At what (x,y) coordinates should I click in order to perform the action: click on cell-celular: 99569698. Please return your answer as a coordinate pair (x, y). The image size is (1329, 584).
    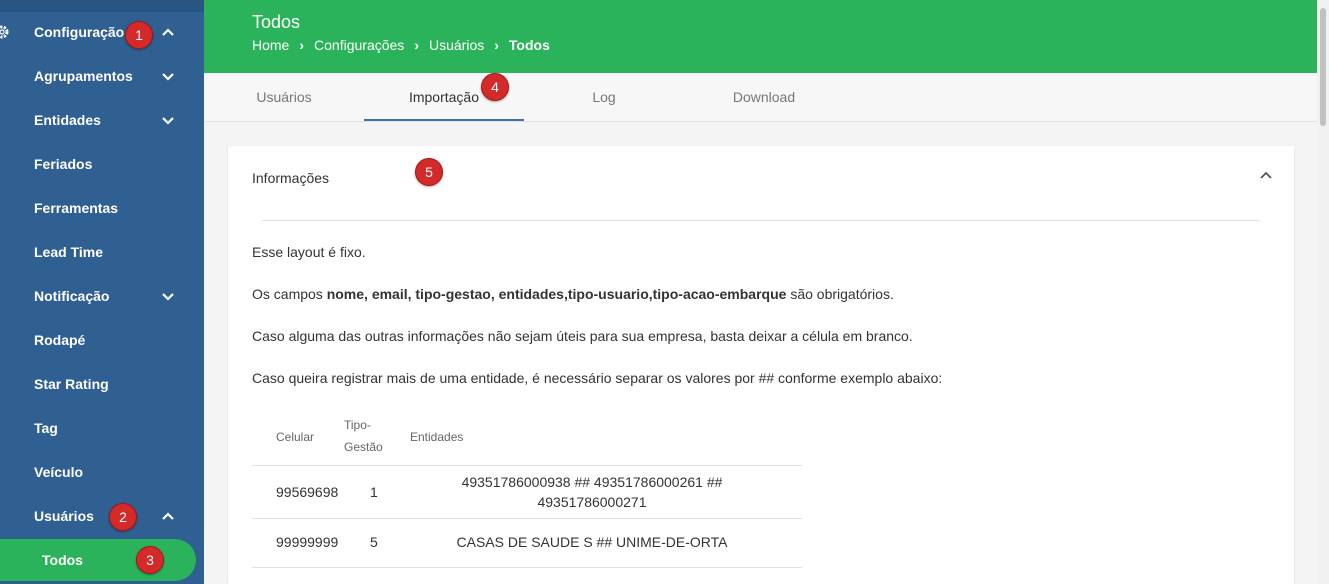
    Looking at the image, I should click on (307, 492).